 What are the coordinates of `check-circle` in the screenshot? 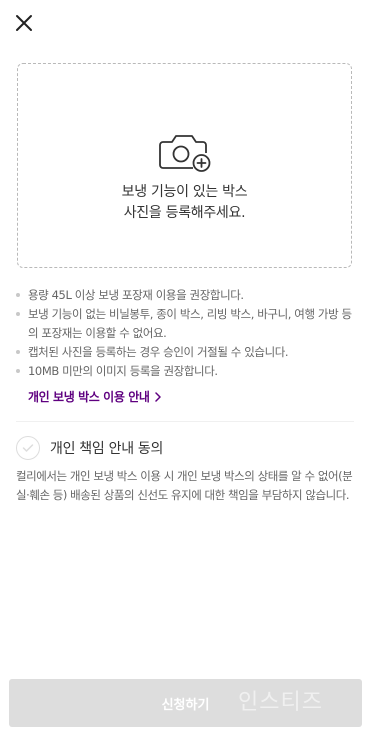 It's located at (28, 448).